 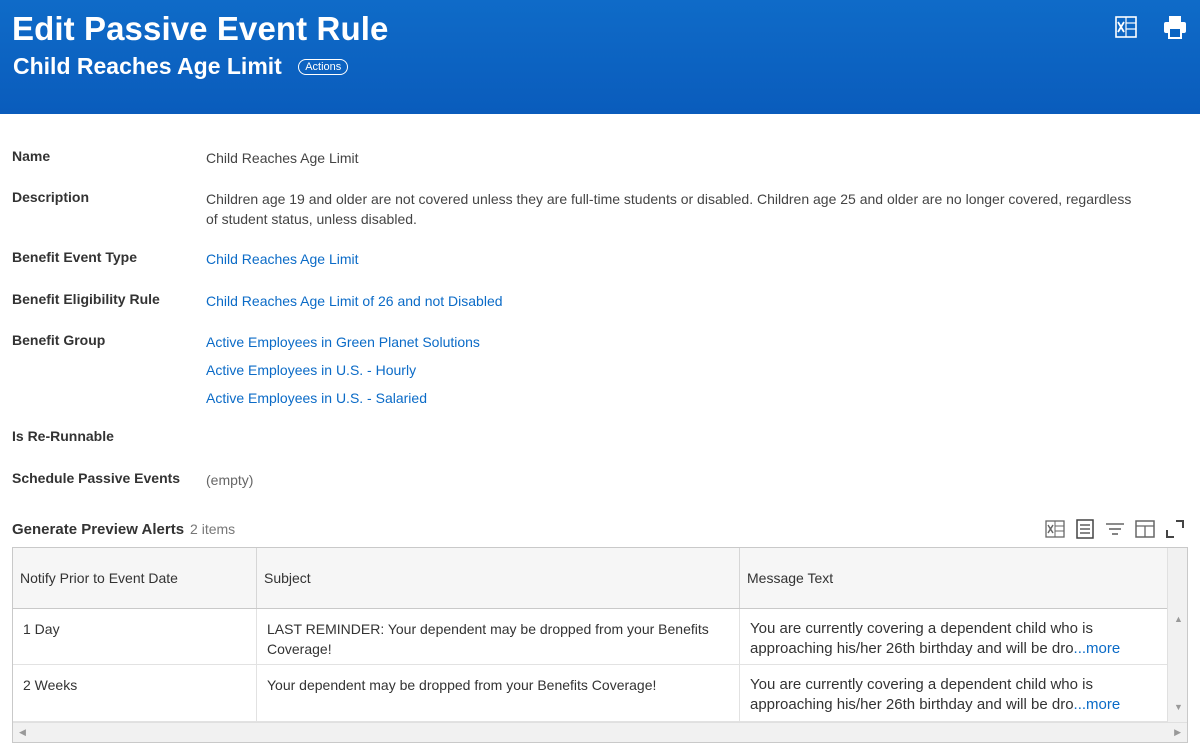 I want to click on field-label: Name, so click(x=31, y=156).